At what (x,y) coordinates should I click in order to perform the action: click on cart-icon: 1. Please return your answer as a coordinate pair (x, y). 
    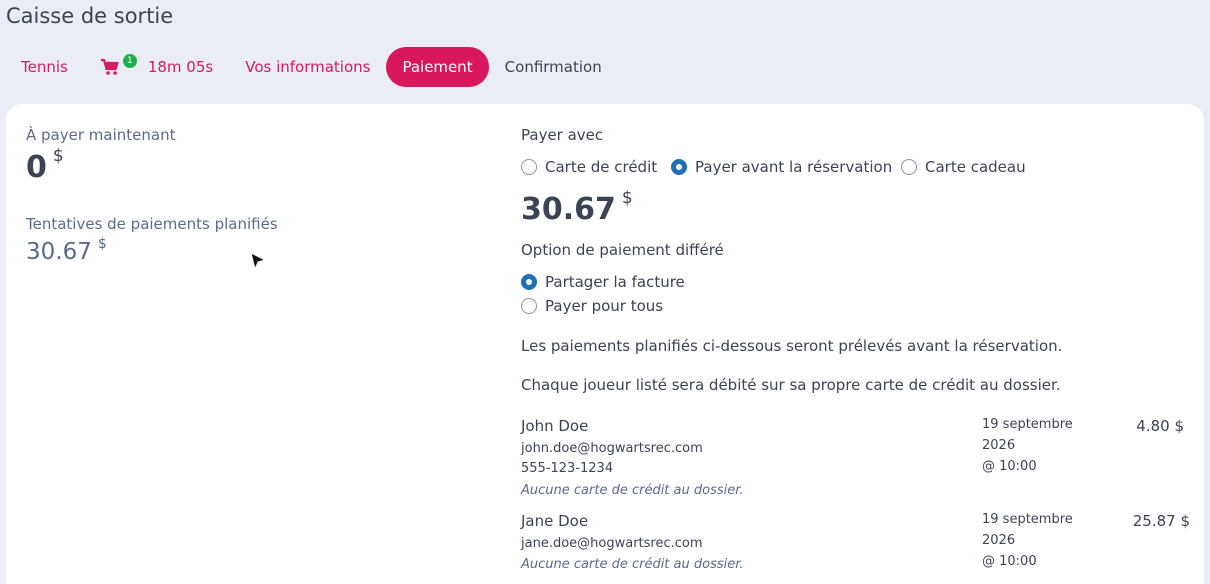
    Looking at the image, I should click on (118, 65).